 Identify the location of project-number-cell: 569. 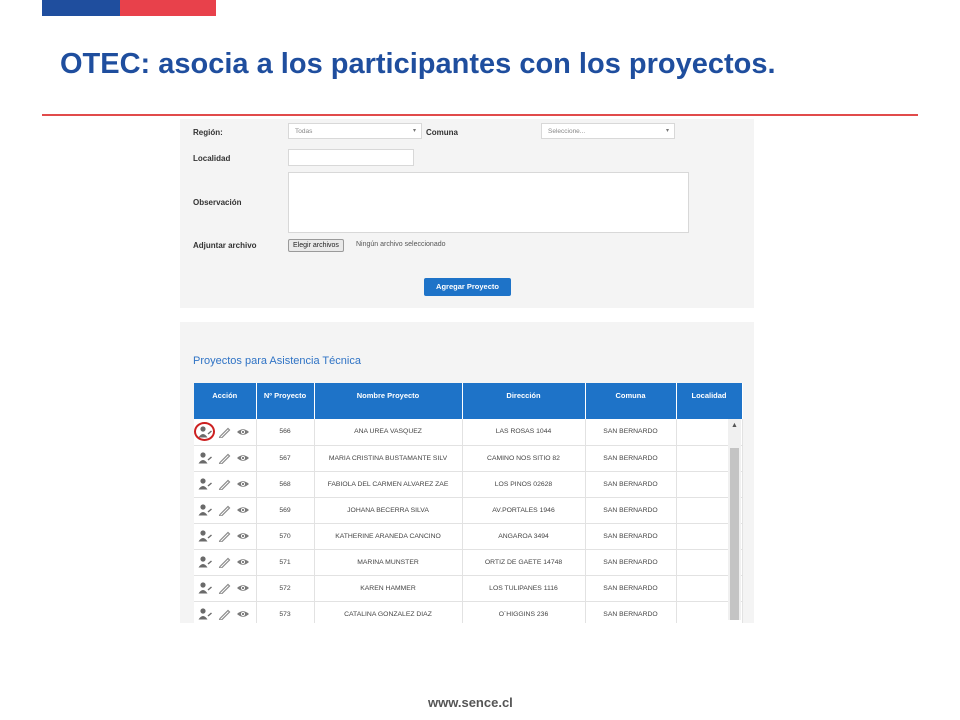
(285, 510).